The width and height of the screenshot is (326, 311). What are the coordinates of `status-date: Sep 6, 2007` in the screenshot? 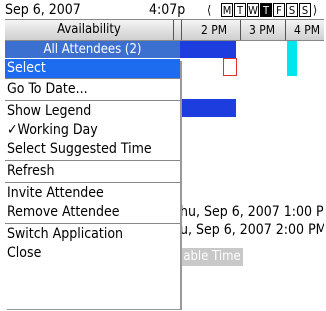 It's located at (43, 10).